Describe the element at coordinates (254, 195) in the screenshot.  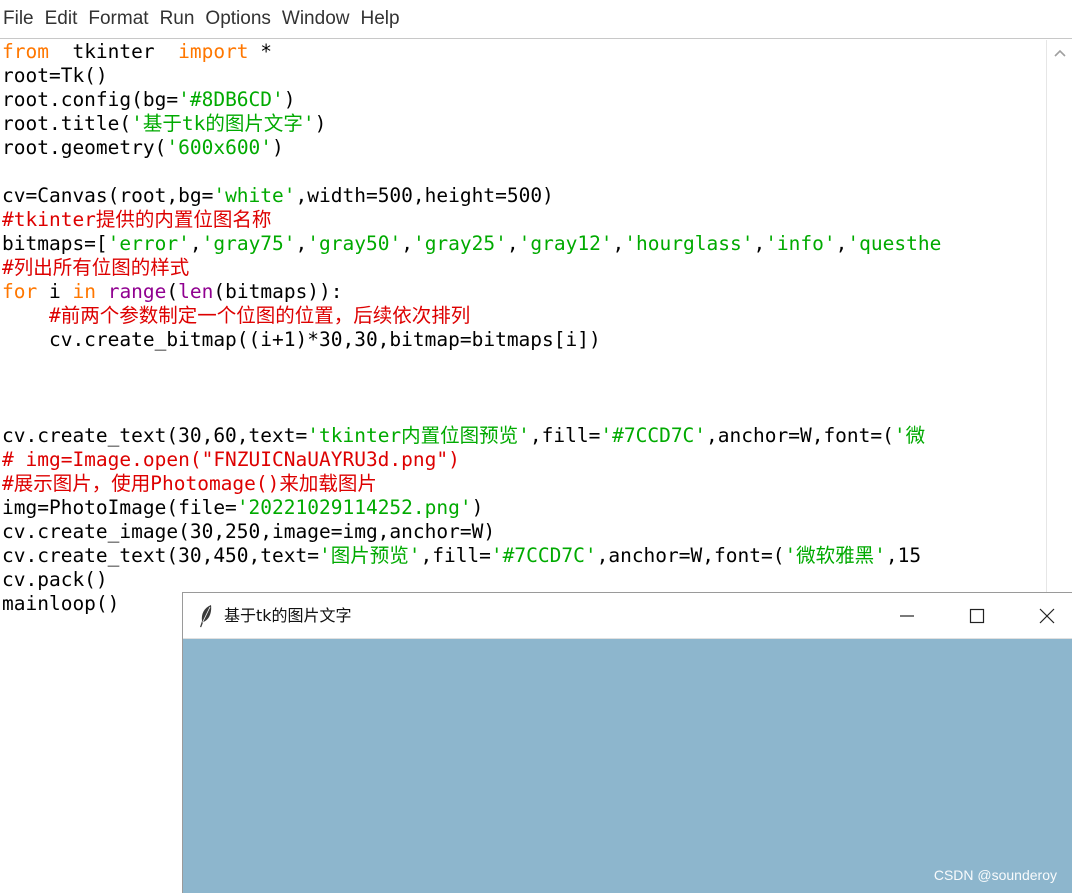
I see `code-token: 'white'` at that location.